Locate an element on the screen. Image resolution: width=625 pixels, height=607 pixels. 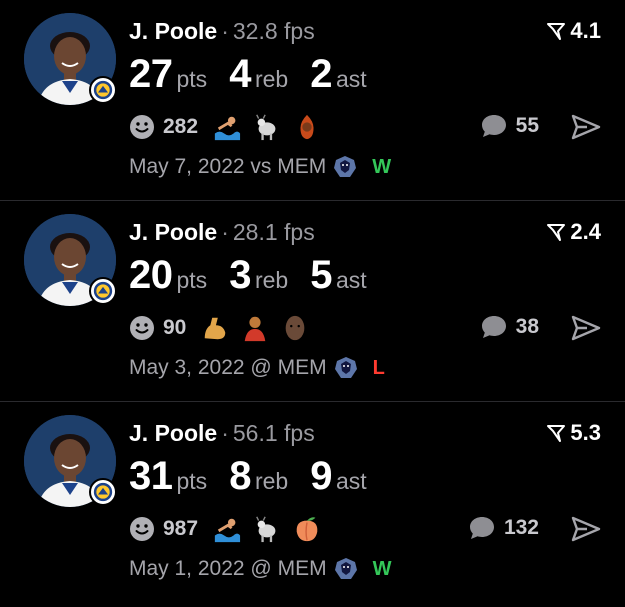
fire-person-emoji is located at coordinates (307, 127).